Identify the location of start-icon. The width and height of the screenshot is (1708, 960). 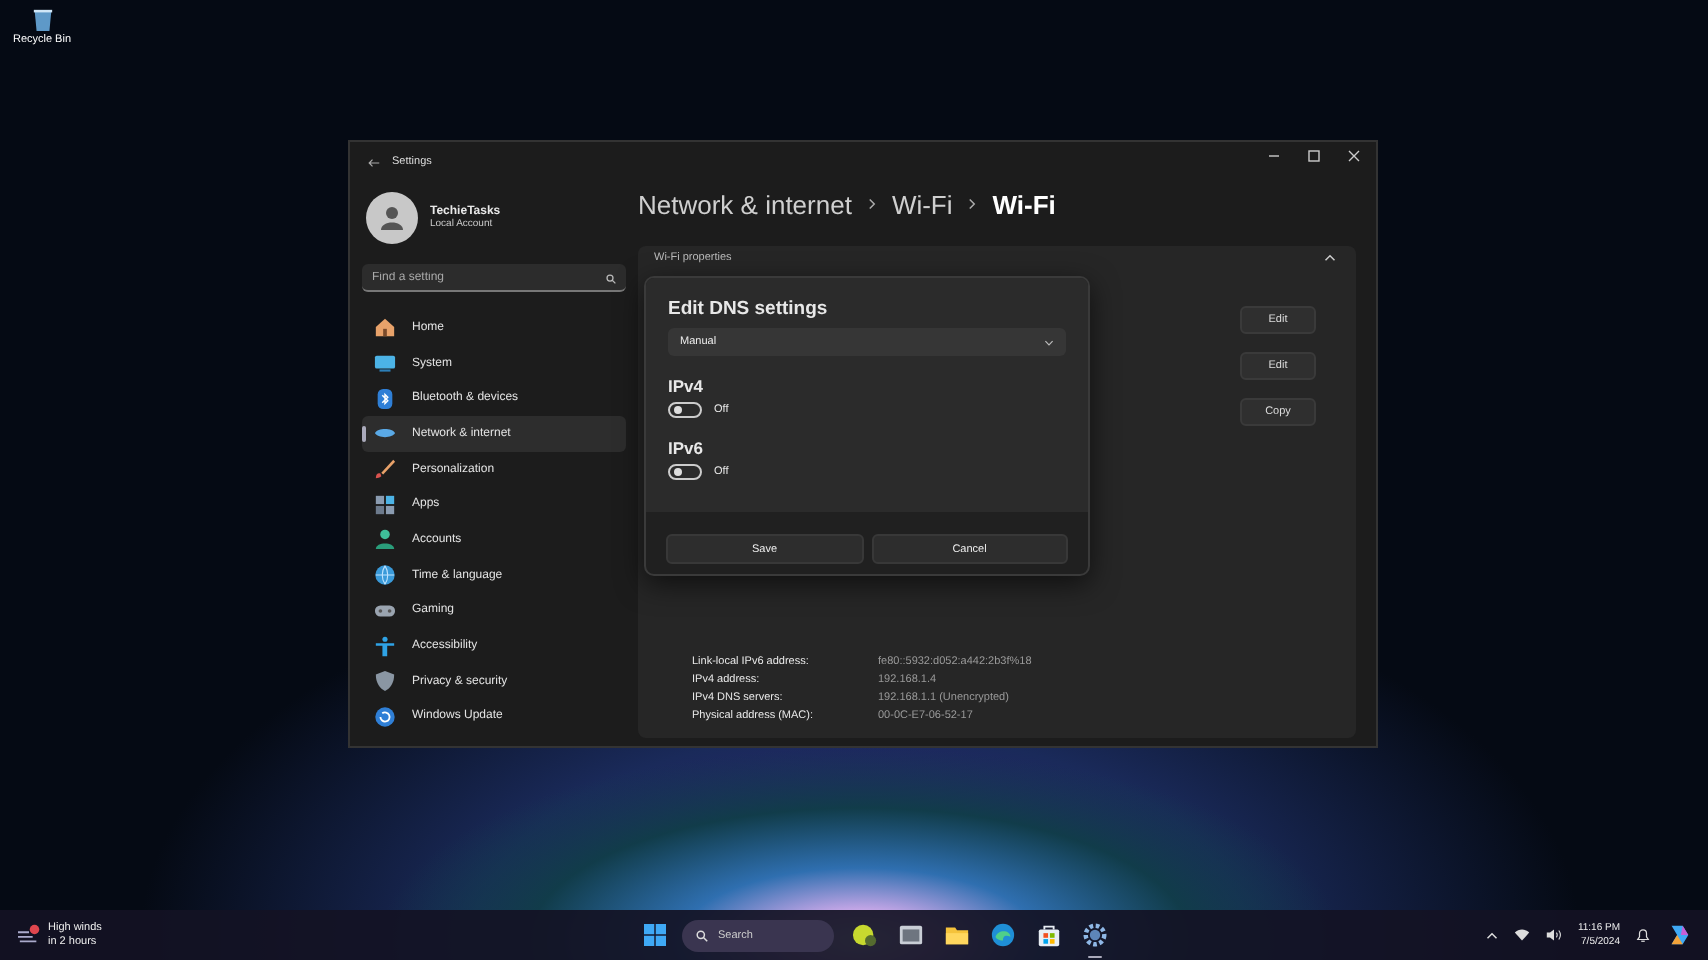
(655, 935).